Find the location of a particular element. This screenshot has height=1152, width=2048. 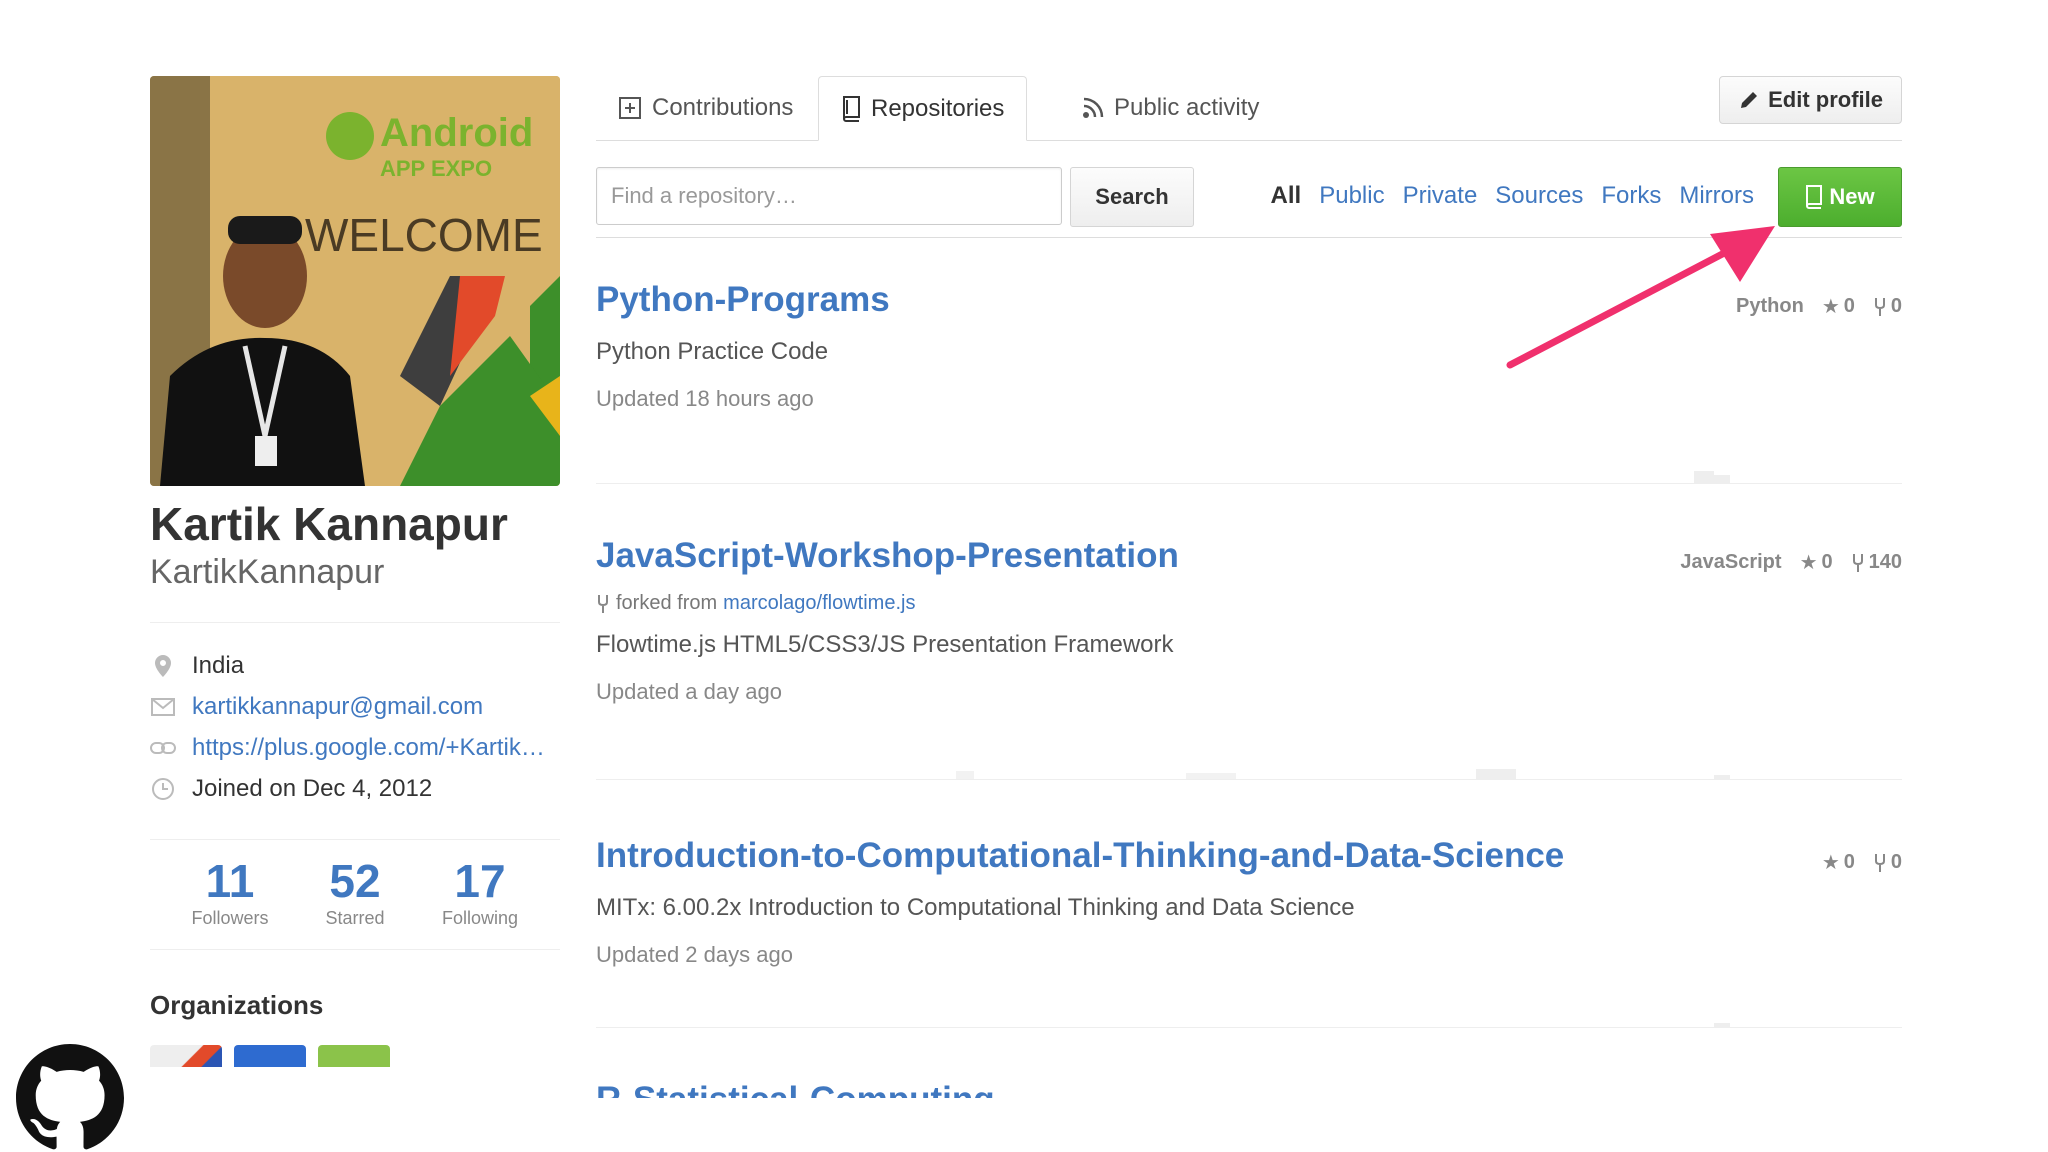

profile-username: KartikKannapur is located at coordinates (267, 572).